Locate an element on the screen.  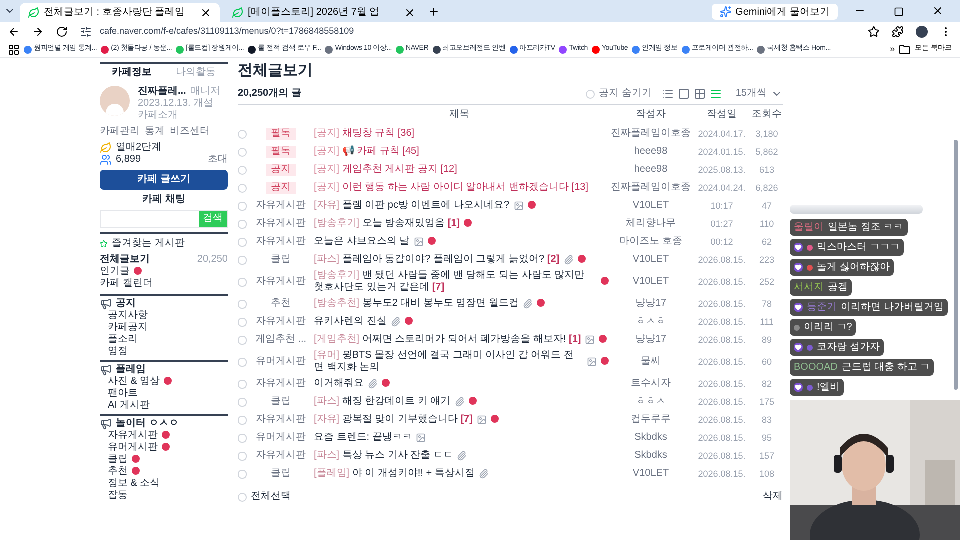
author-cell: ㅎㅎㅅ is located at coordinates (651, 402).